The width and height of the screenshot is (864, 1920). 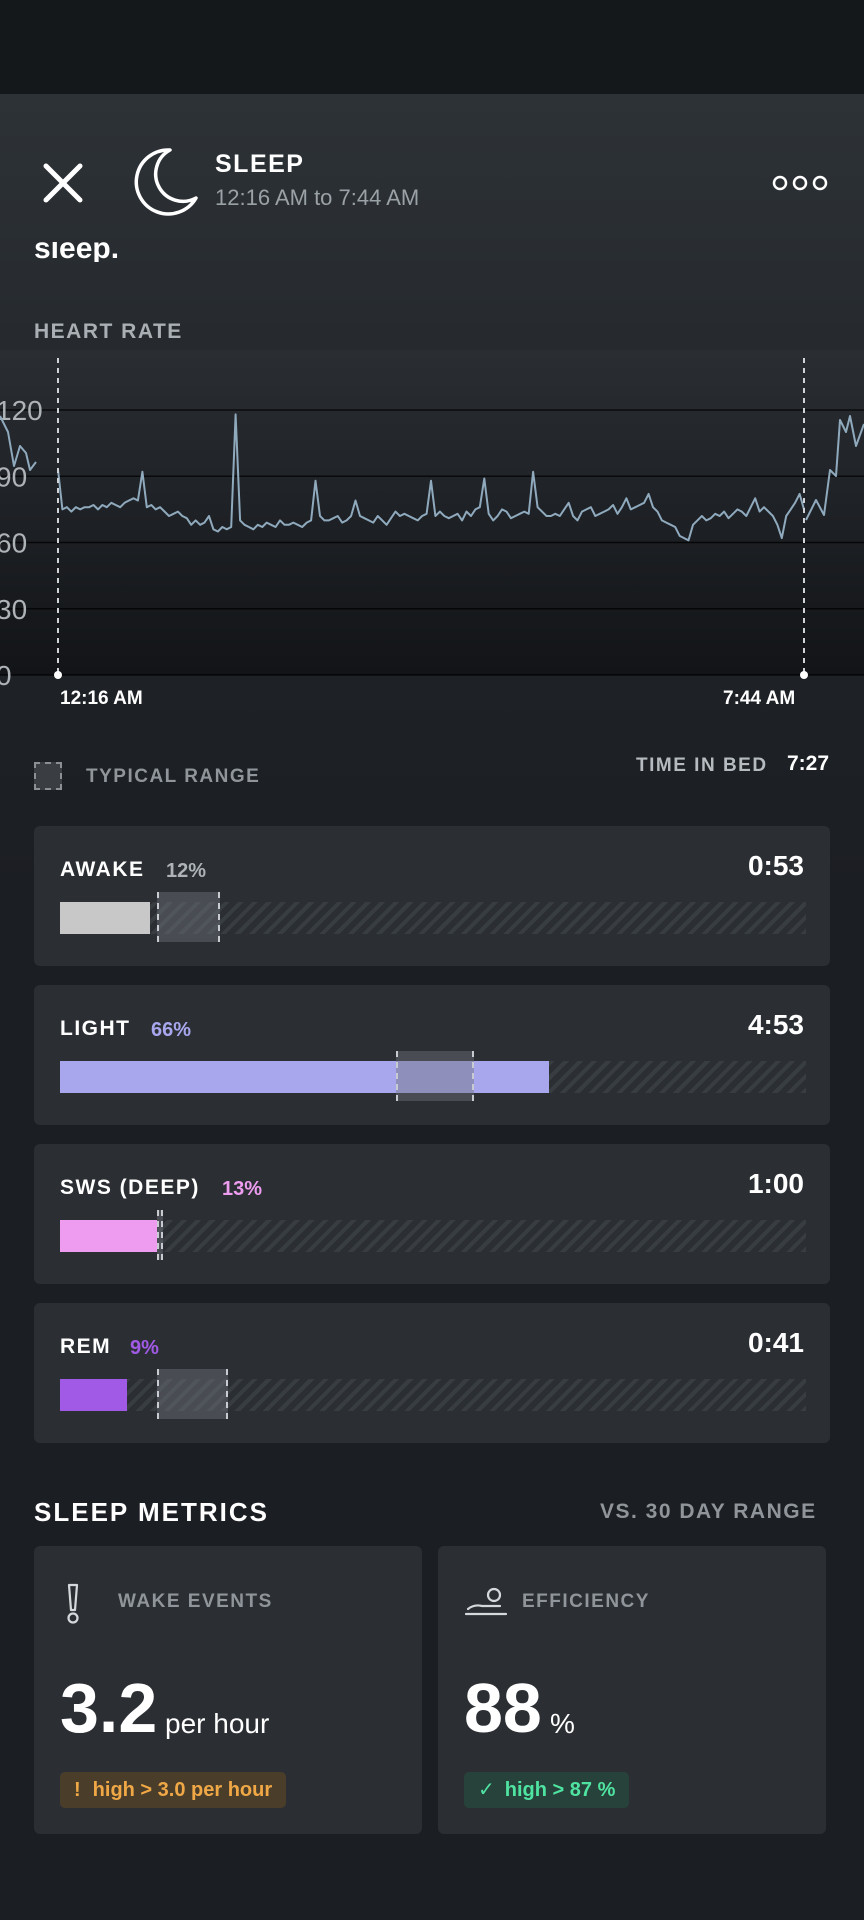 I want to click on y-tick-label: 120, so click(x=21, y=410).